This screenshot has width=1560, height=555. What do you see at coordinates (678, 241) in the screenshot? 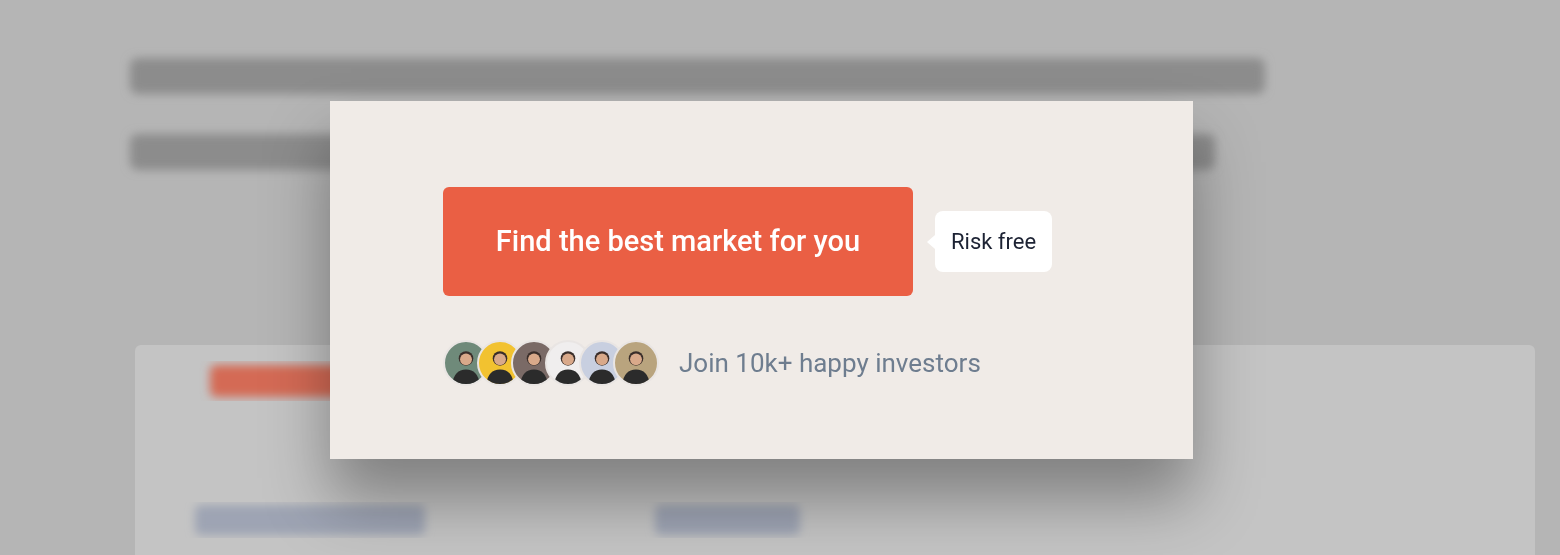
I see `cta-button: Find the best market for you` at bounding box center [678, 241].